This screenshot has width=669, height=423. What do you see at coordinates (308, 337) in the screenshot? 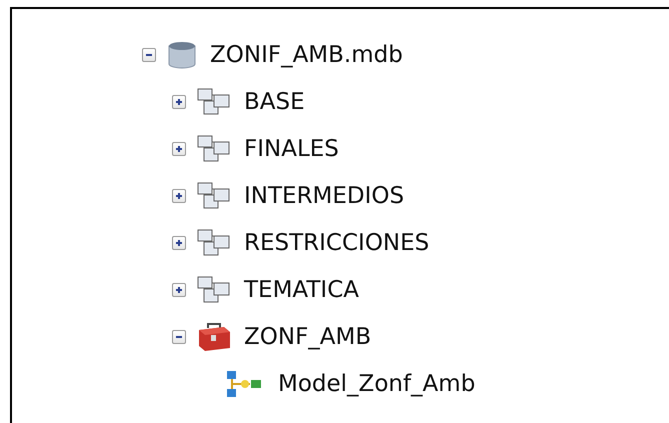
I see `tree-item-label: ZONF_AMB` at bounding box center [308, 337].